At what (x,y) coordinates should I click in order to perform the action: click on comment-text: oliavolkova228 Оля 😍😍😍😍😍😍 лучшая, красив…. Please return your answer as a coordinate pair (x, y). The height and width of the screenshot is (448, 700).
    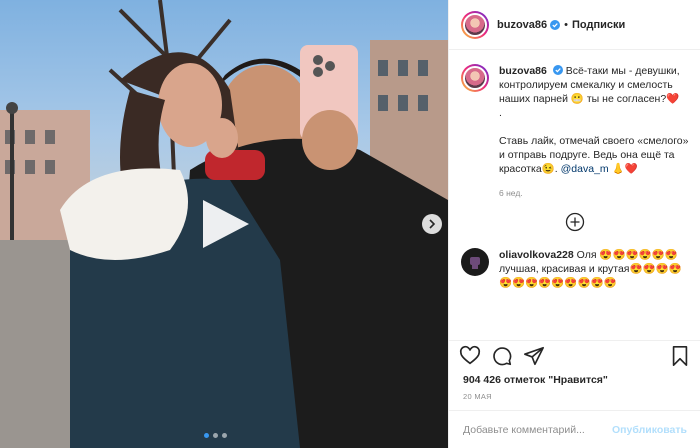
    Looking at the image, I should click on (593, 269).